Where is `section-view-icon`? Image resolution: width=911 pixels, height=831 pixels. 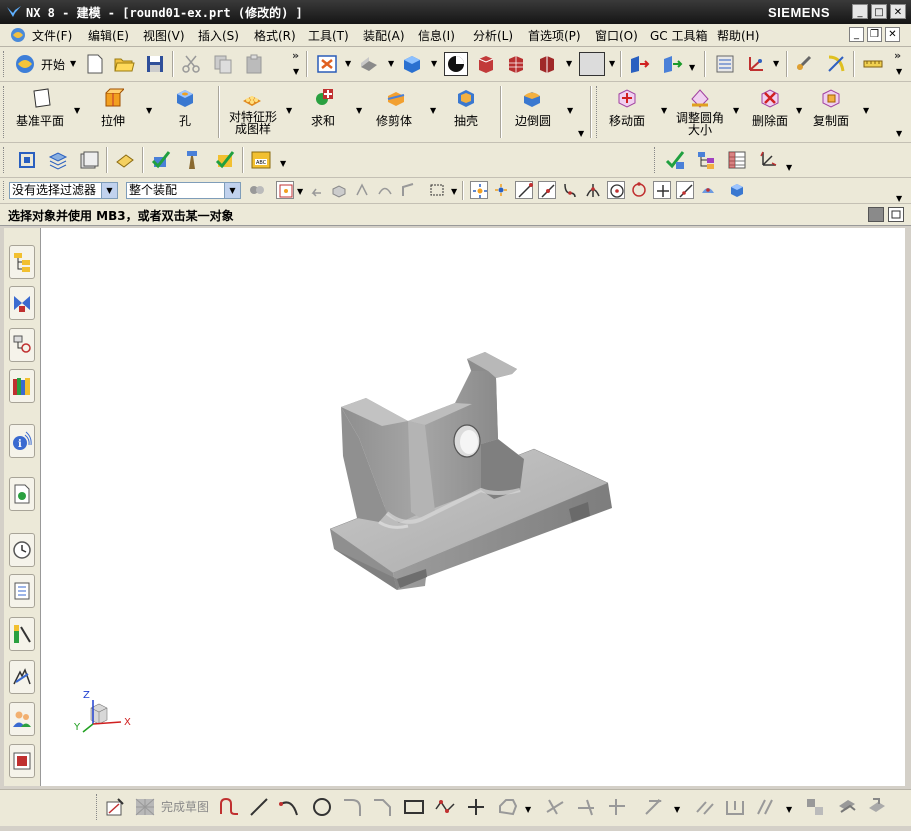 section-view-icon is located at coordinates (456, 64).